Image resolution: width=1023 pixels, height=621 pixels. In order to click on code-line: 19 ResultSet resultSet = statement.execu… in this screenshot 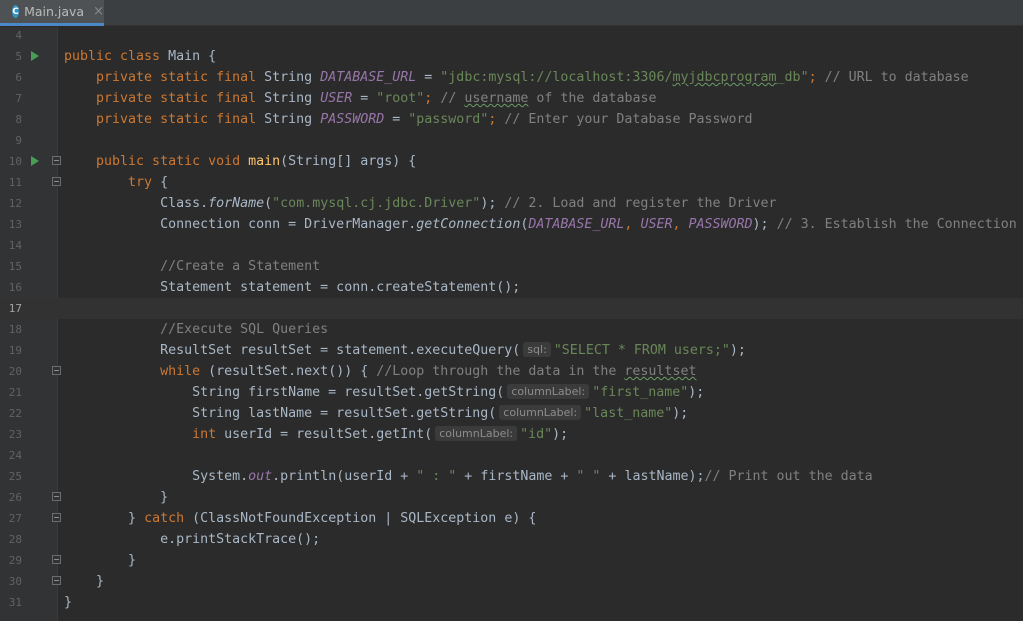, I will do `click(511, 350)`.